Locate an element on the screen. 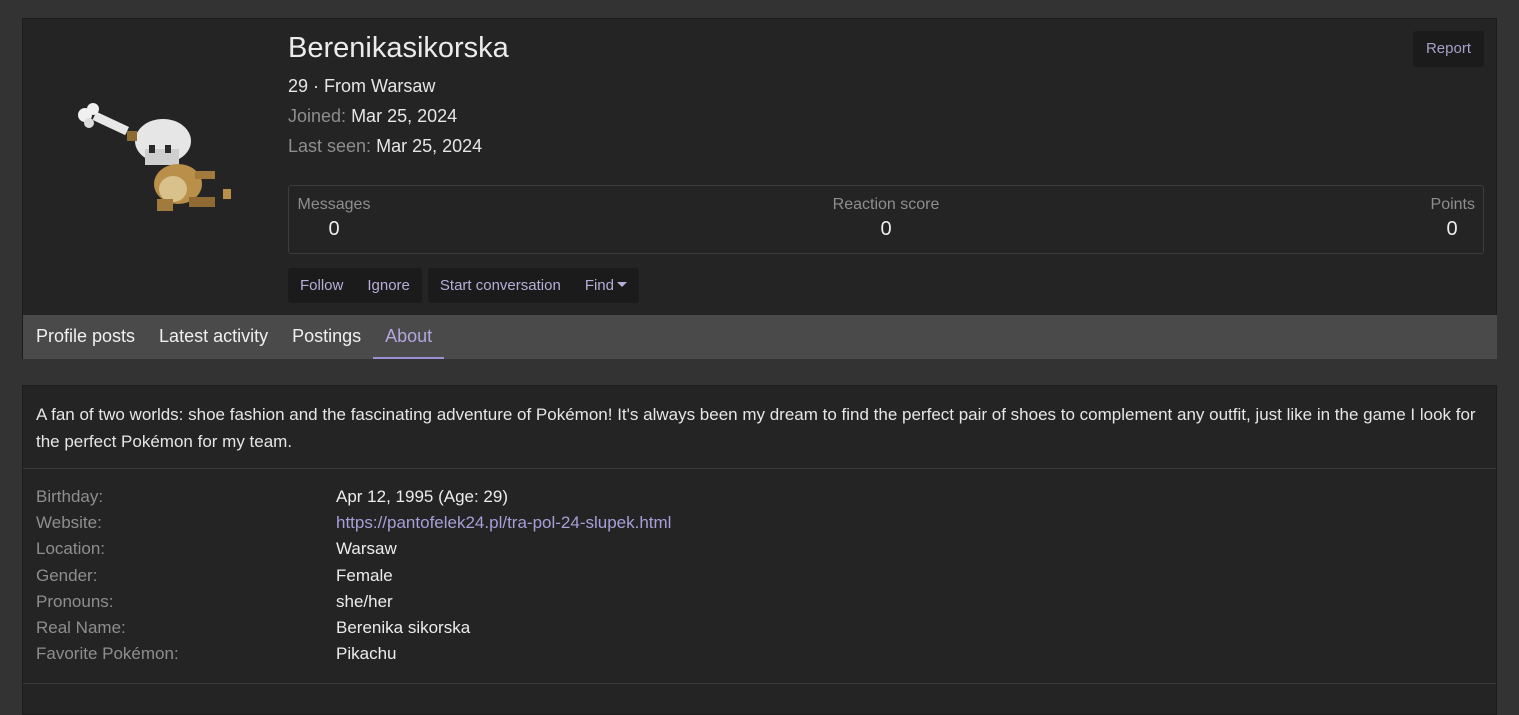  tab-about: About is located at coordinates (409, 337).